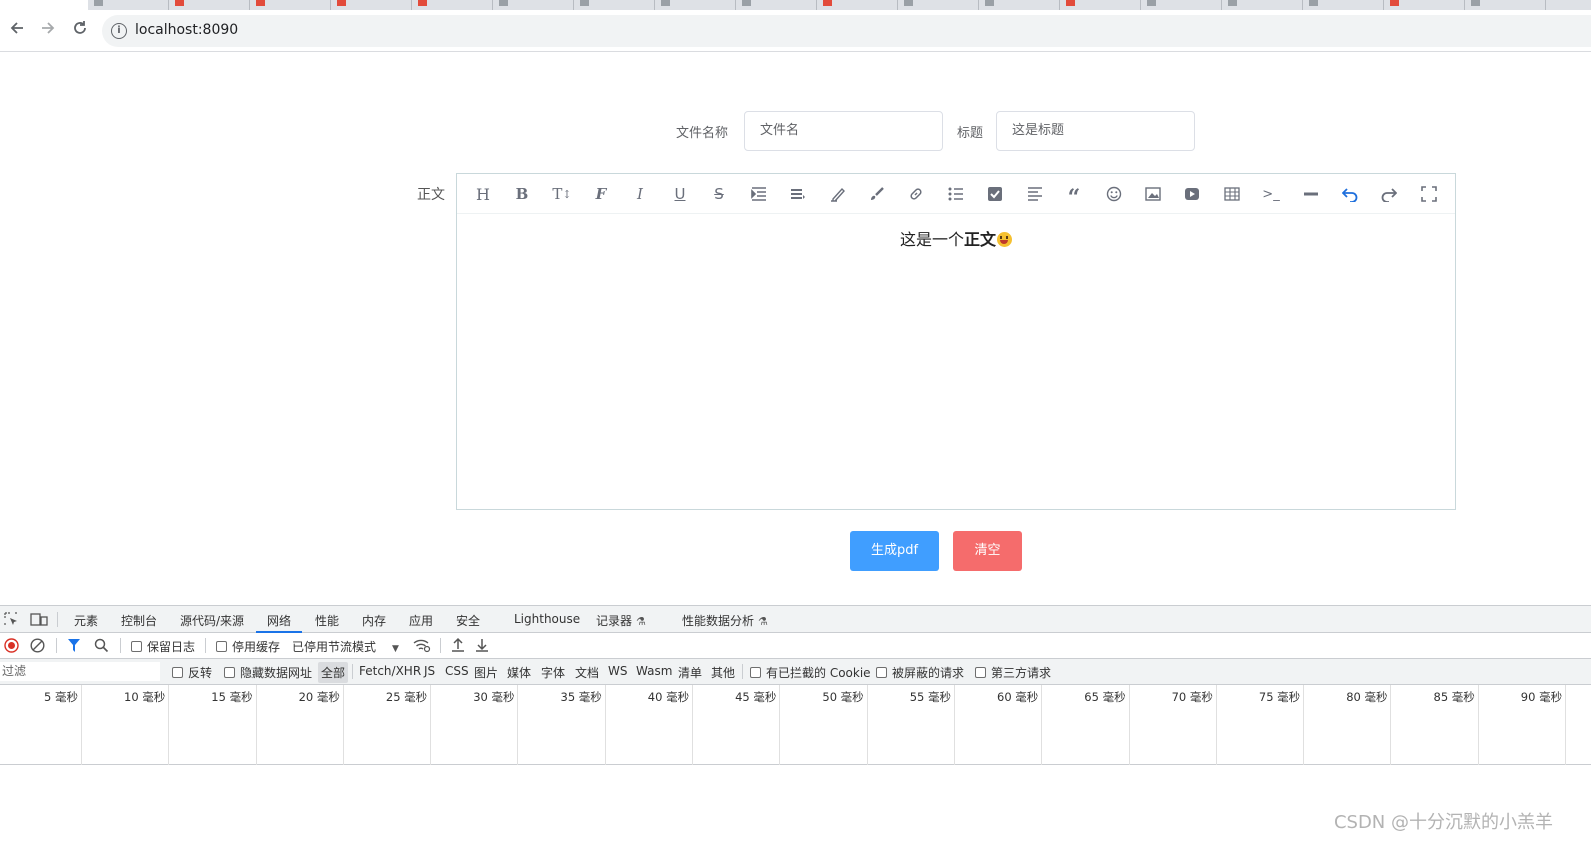  What do you see at coordinates (810, 672) in the screenshot?
I see `blocked-cookies-checkbox: 有已拦截的 Cookie` at bounding box center [810, 672].